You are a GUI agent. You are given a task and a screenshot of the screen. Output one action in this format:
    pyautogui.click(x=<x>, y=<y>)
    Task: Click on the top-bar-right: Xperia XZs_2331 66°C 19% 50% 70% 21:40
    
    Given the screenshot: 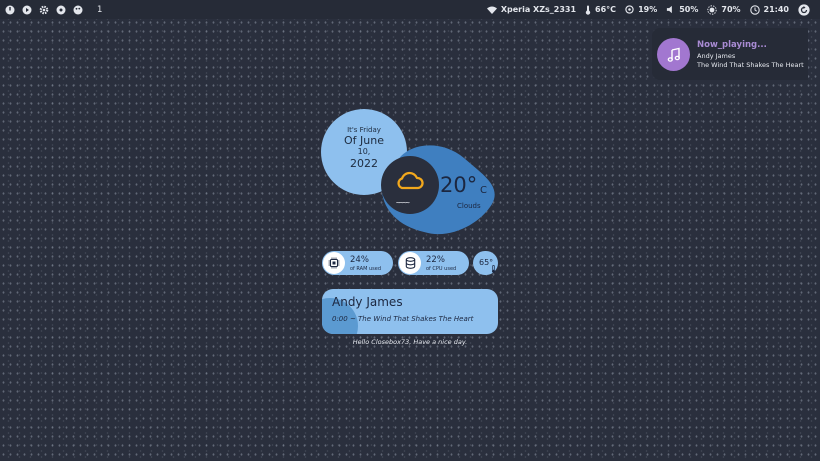 What is the action you would take?
    pyautogui.click(x=646, y=9)
    